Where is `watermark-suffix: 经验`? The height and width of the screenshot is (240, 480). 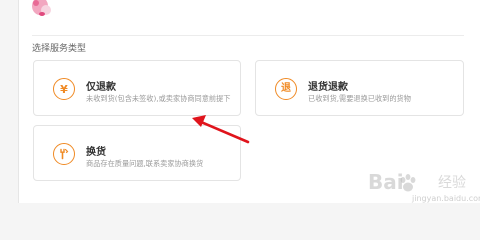
watermark-suffix: 经验 is located at coordinates (452, 183).